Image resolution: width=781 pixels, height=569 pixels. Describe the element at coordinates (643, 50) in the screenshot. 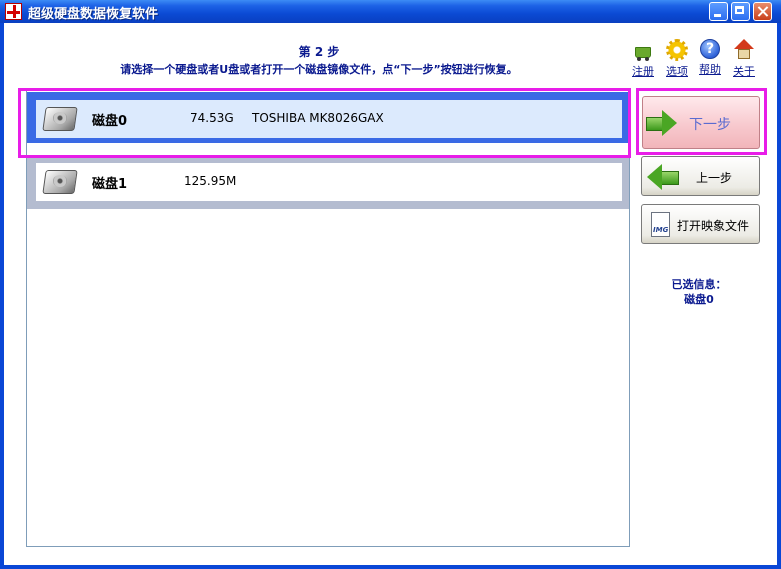

I see `cart-check-icon` at that location.